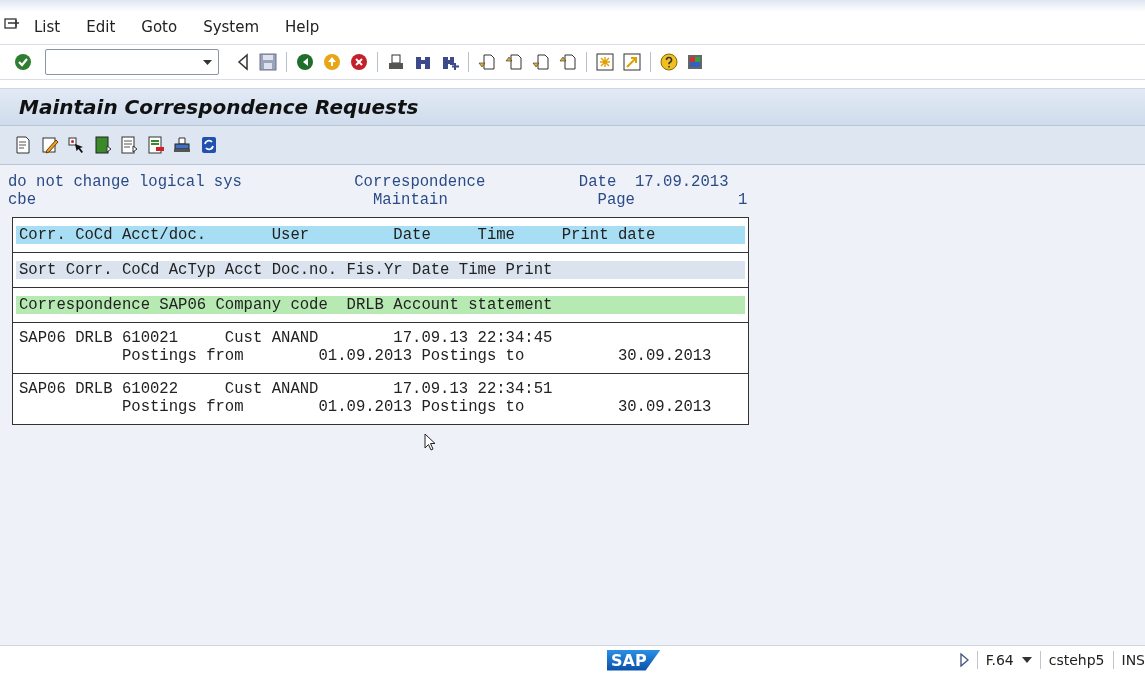 This screenshot has width=1145, height=674. I want to click on caret-icon, so click(1026, 660).